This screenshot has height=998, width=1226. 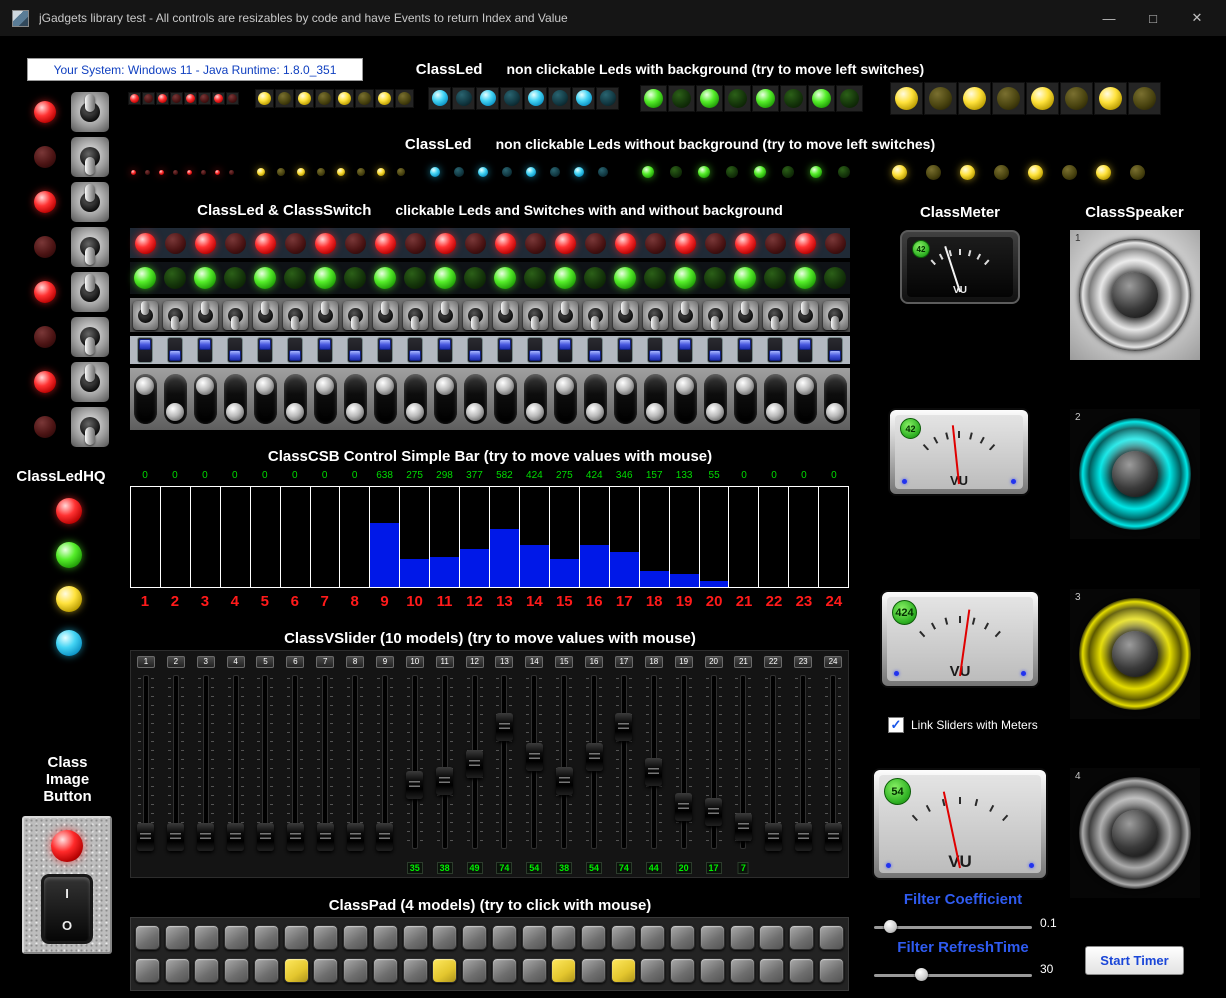 What do you see at coordinates (295, 764) in the screenshot?
I see `vslider: 6` at bounding box center [295, 764].